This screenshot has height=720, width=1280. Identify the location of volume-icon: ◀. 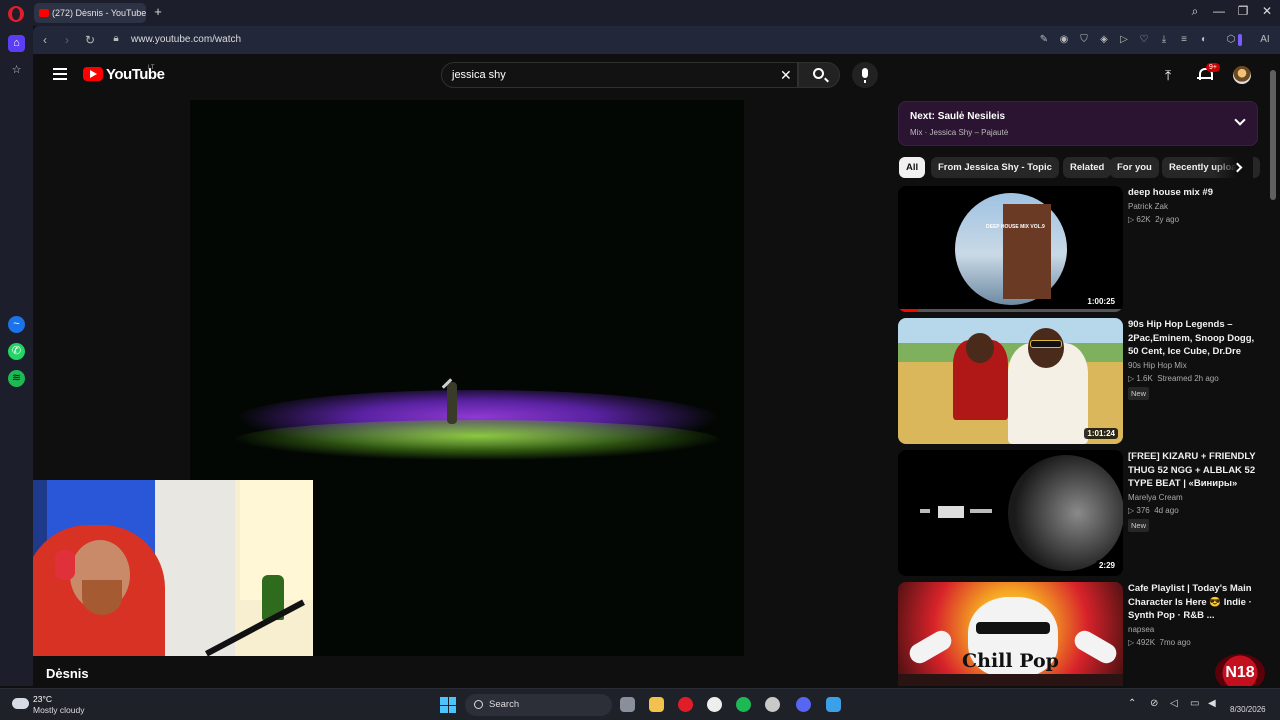
(1212, 703).